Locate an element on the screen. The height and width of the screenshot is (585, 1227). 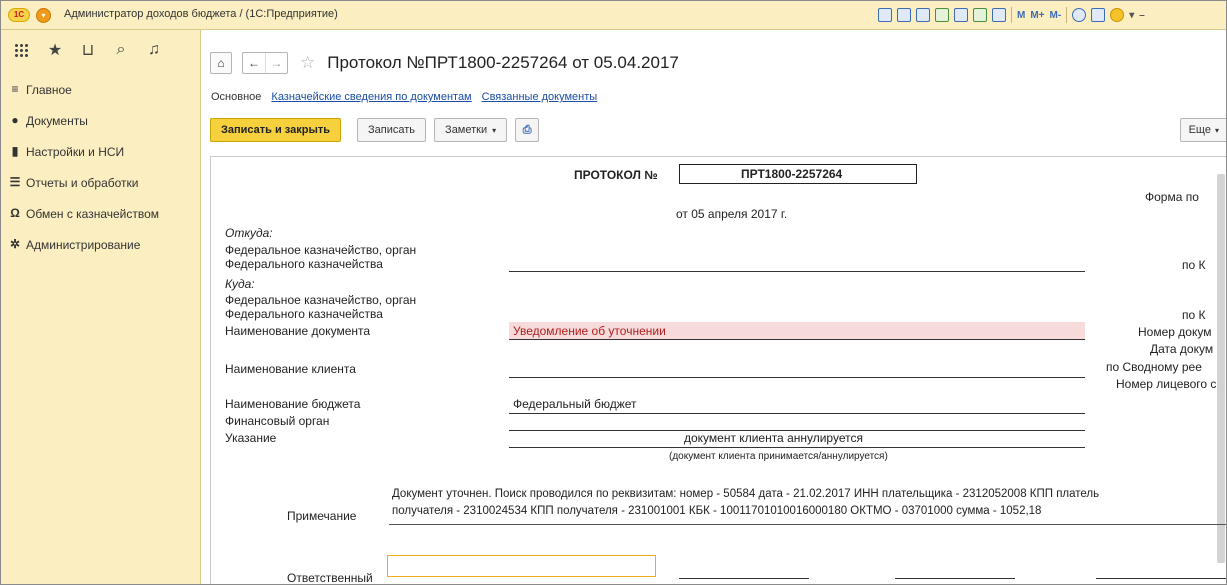
to-org-line1: Федеральное казначейство, орган is located at coordinates (321, 300).